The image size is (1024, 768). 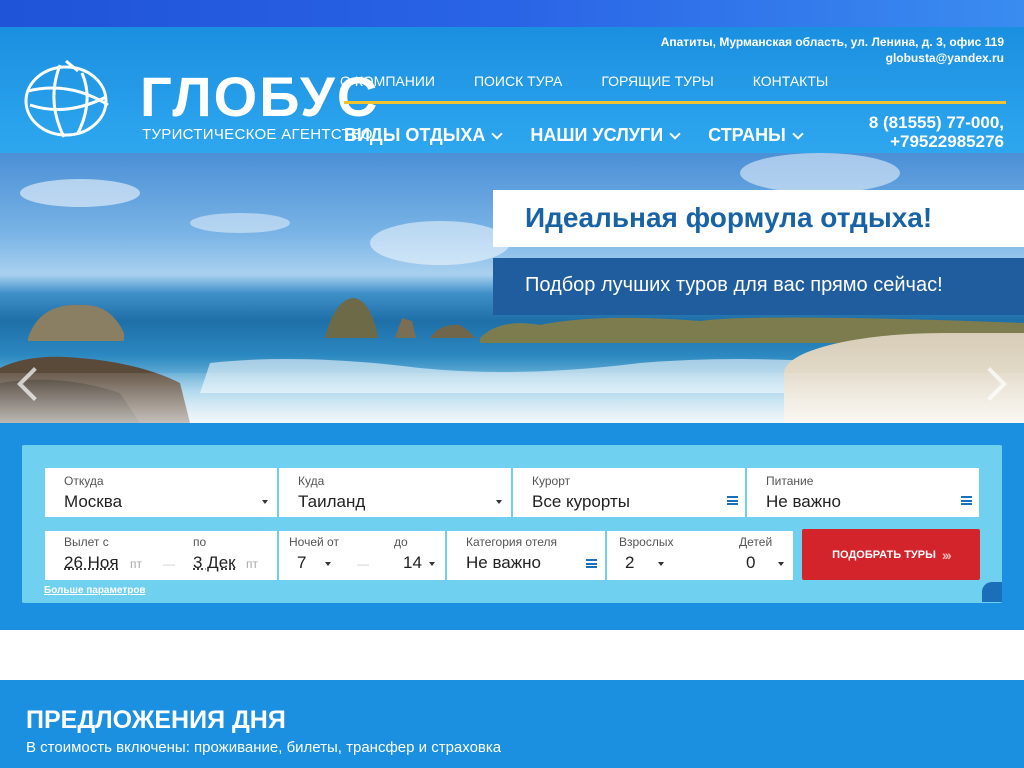 I want to click on nights-to-label: до, so click(x=401, y=542).